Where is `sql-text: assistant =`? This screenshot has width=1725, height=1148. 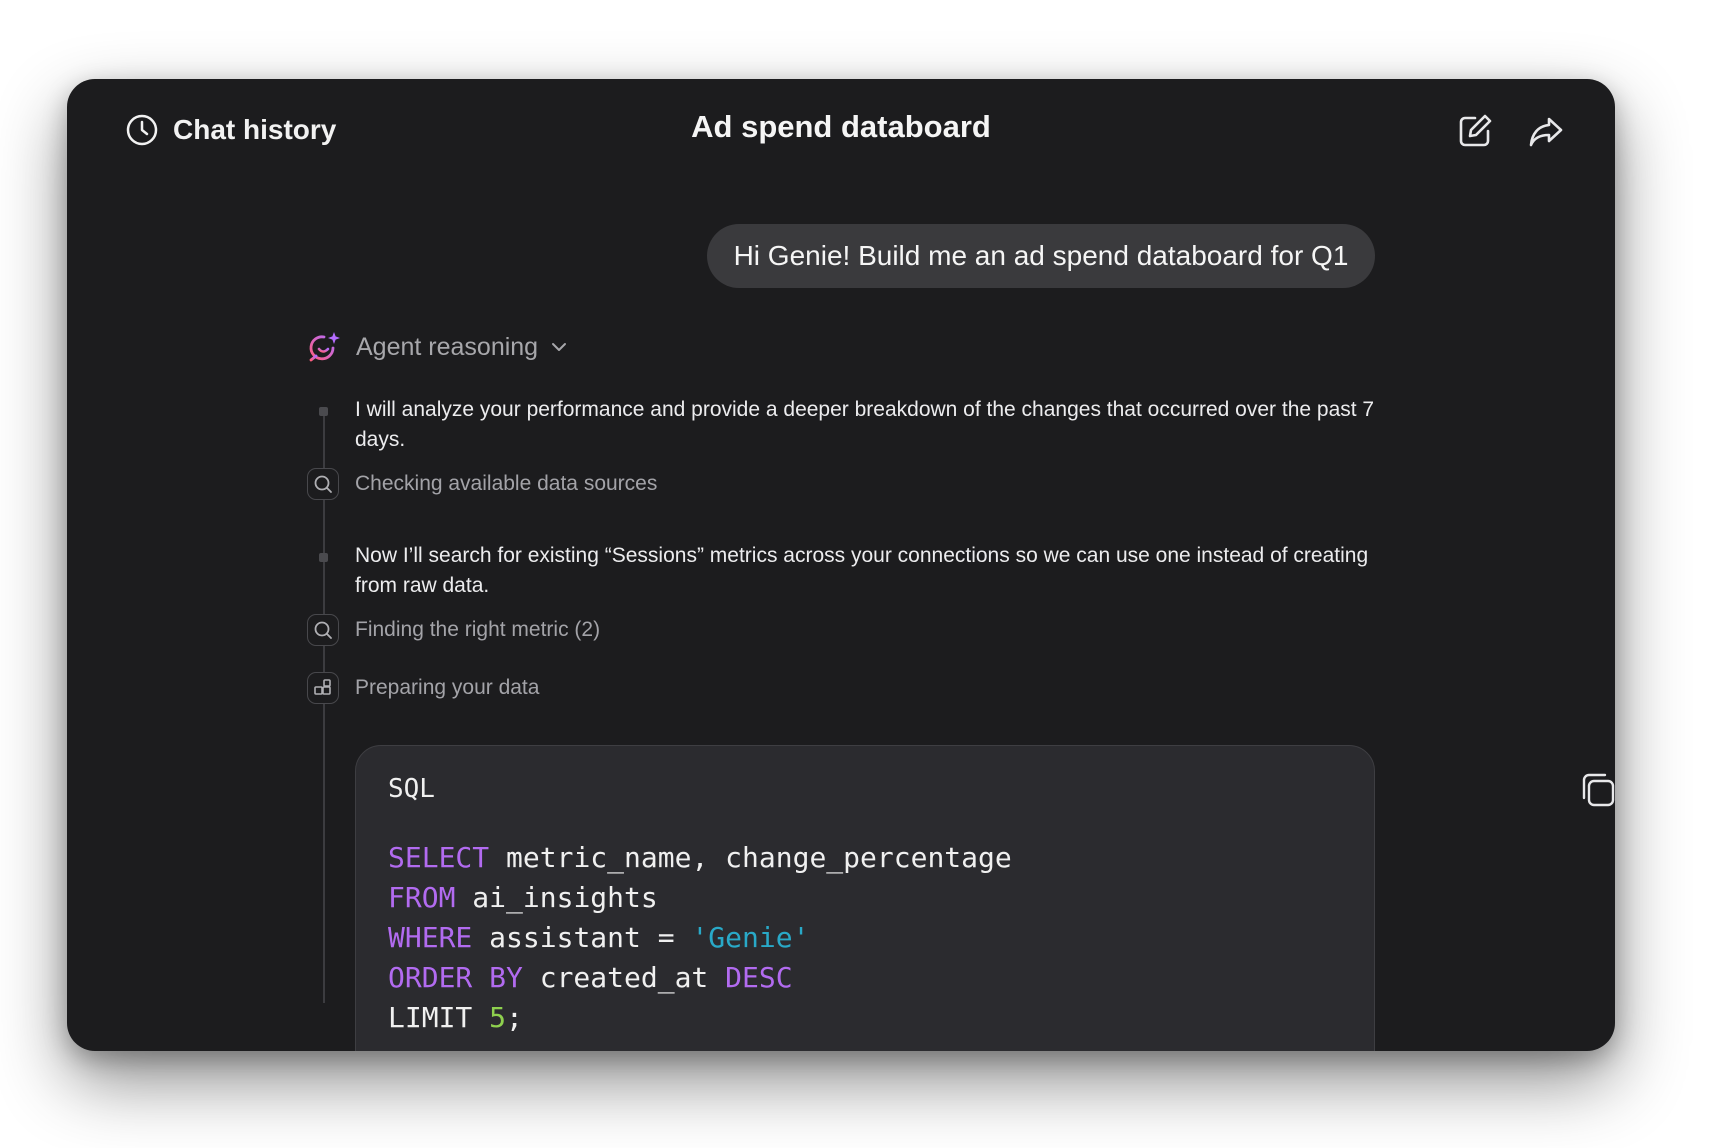 sql-text: assistant = is located at coordinates (582, 937).